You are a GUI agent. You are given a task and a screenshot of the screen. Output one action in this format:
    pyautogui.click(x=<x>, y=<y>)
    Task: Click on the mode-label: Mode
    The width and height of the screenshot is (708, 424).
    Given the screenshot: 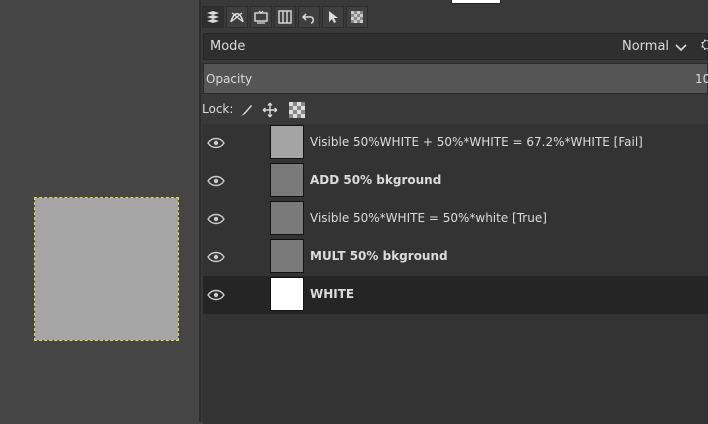 What is the action you would take?
    pyautogui.click(x=228, y=46)
    